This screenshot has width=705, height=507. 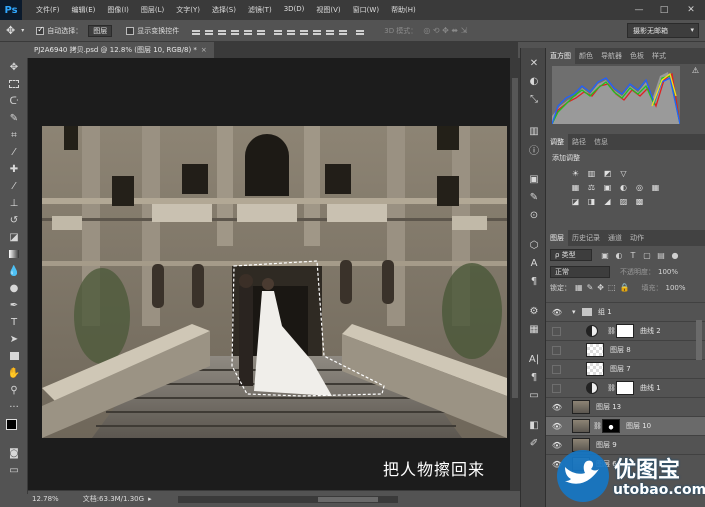 What do you see at coordinates (639, 201) in the screenshot?
I see `selective-color-icon: ▩` at bounding box center [639, 201].